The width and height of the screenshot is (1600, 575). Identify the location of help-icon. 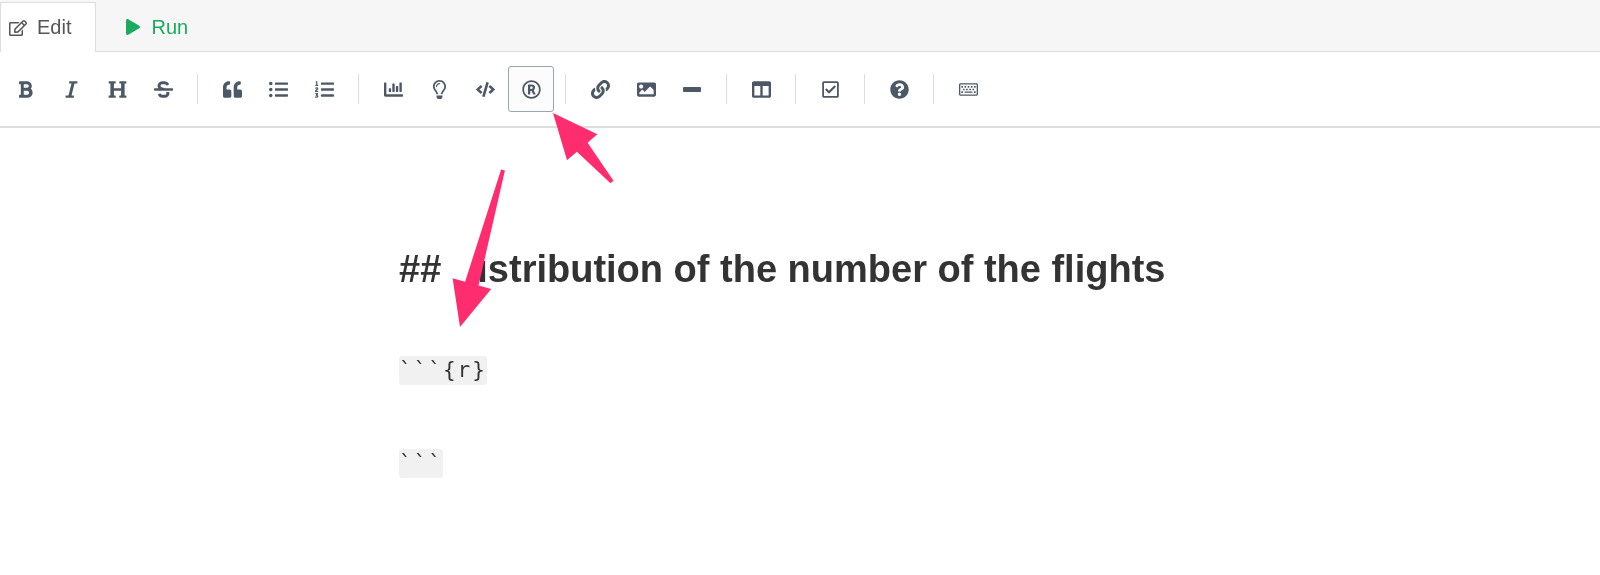
(899, 89).